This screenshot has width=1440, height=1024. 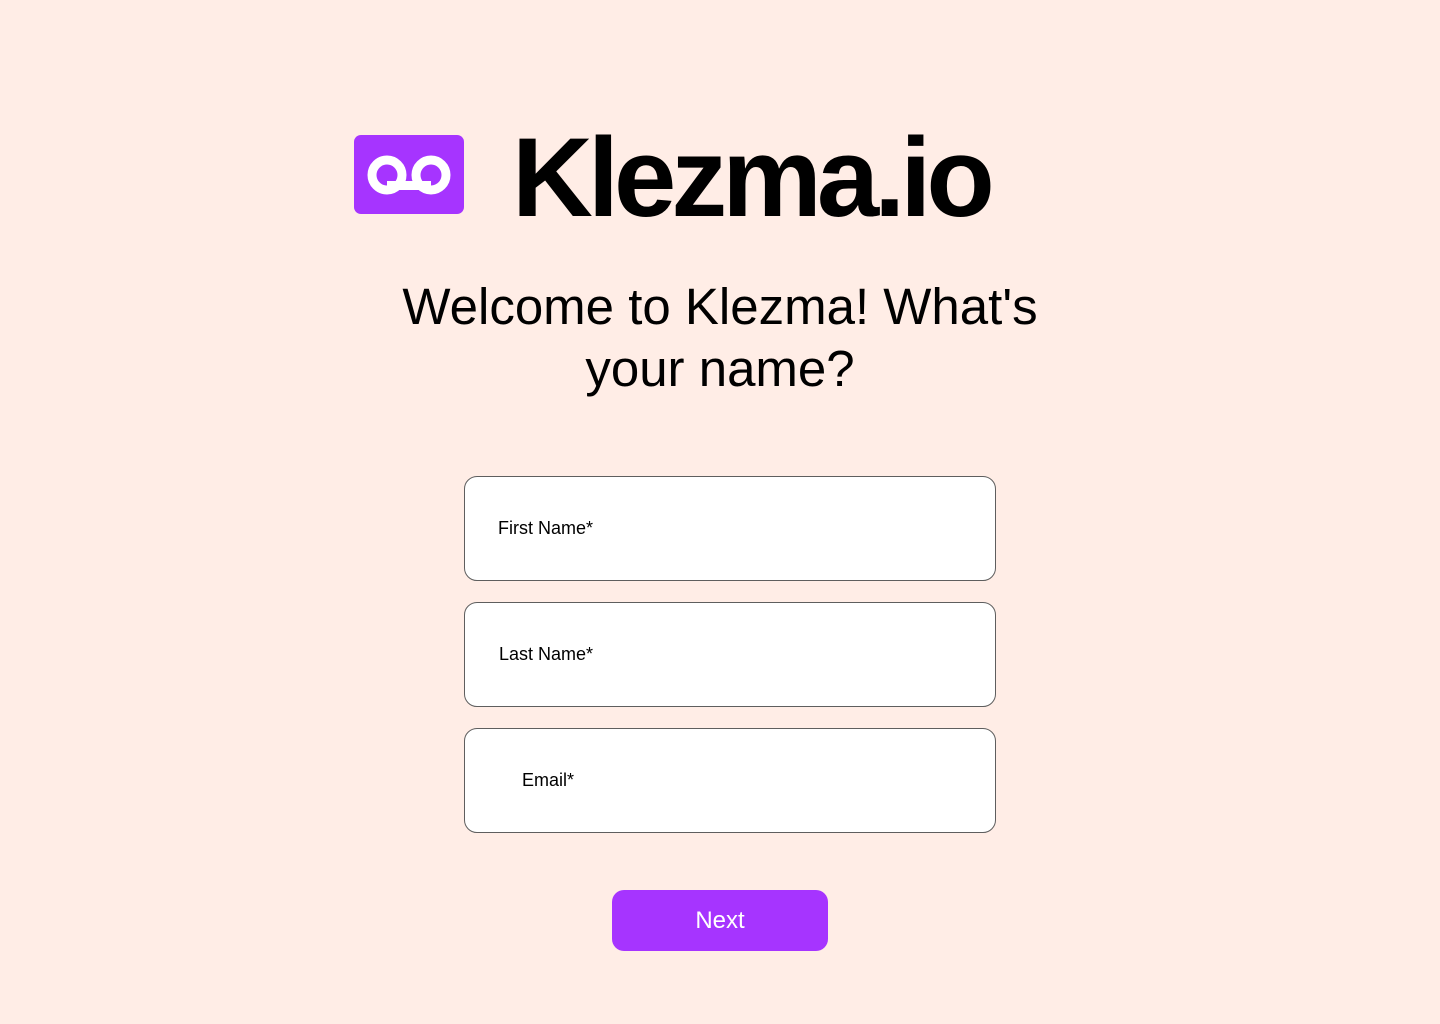 I want to click on voicemail-icon, so click(x=409, y=174).